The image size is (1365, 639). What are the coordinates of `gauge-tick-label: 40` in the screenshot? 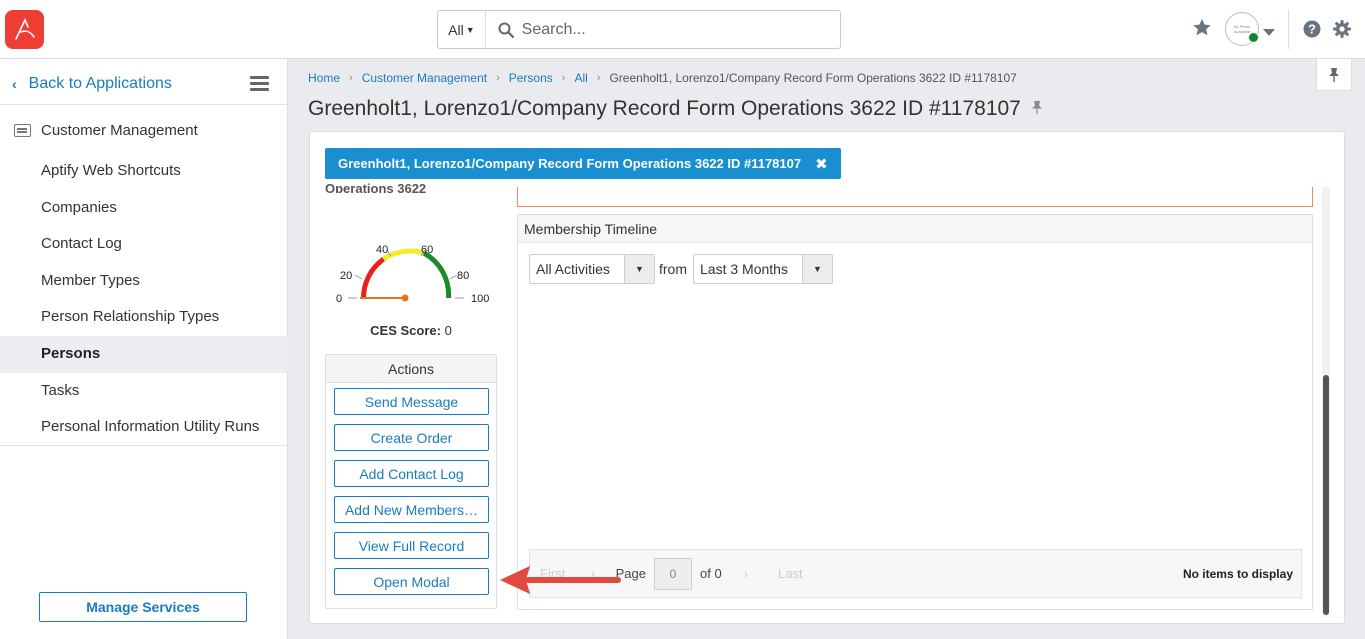 It's located at (382, 250).